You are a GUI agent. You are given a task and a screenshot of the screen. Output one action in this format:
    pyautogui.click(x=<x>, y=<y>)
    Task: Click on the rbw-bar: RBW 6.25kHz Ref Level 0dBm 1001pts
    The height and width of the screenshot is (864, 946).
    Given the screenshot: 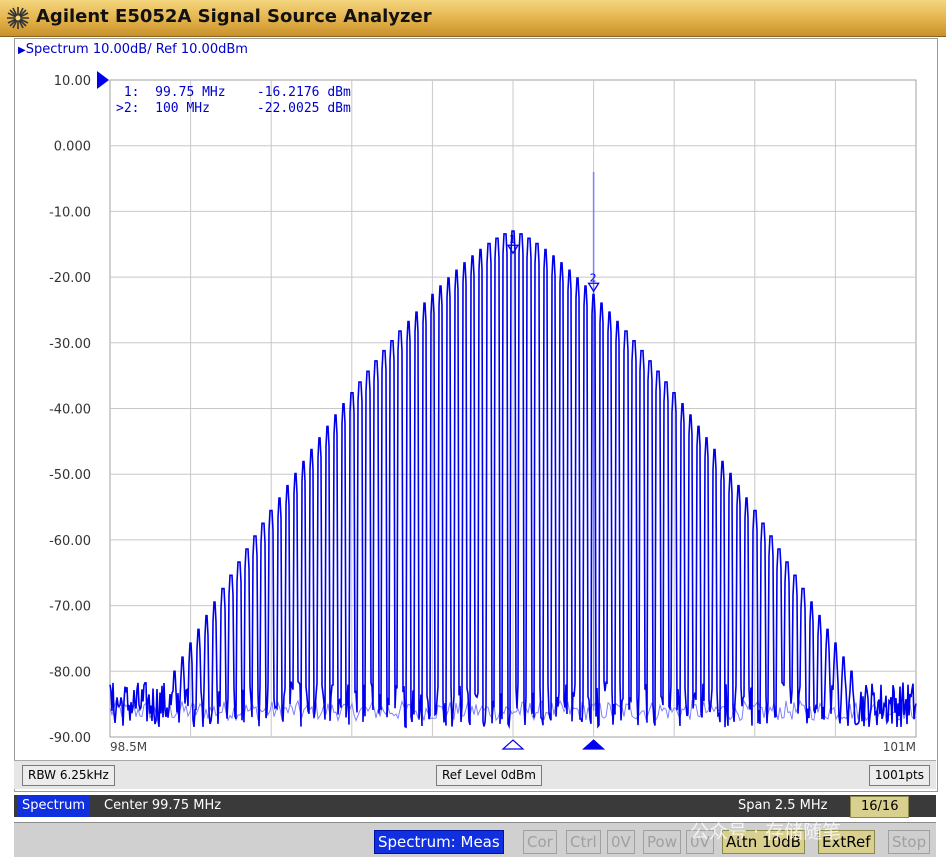 What is the action you would take?
    pyautogui.click(x=475, y=774)
    